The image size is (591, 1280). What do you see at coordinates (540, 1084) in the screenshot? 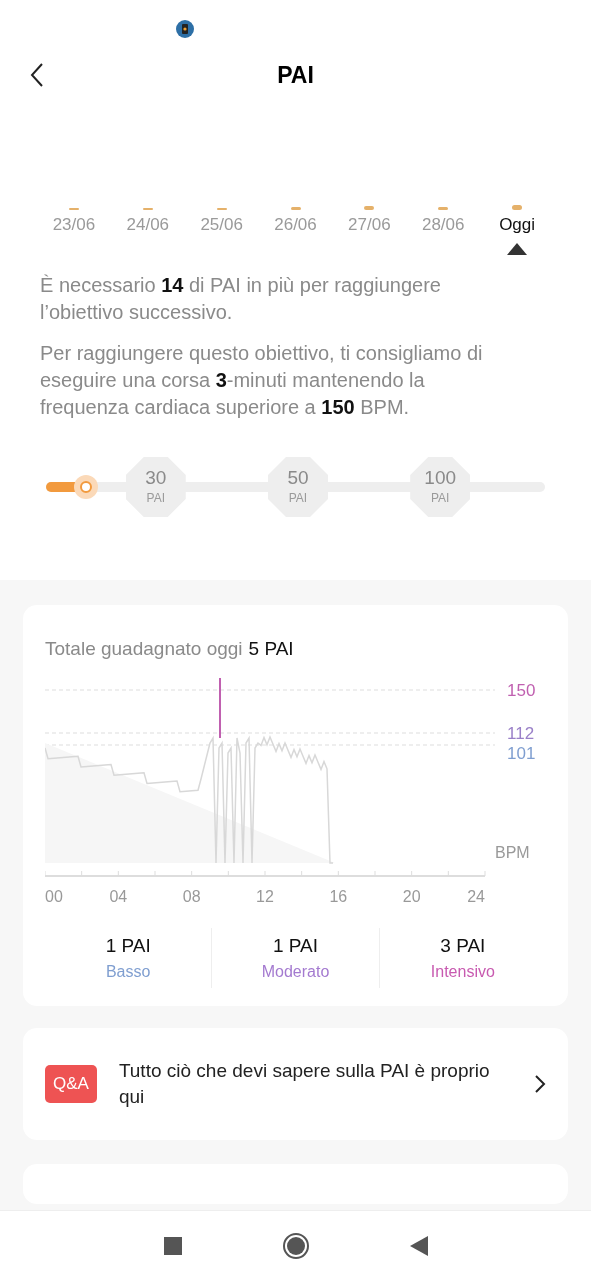
I see `chevron-right-icon` at bounding box center [540, 1084].